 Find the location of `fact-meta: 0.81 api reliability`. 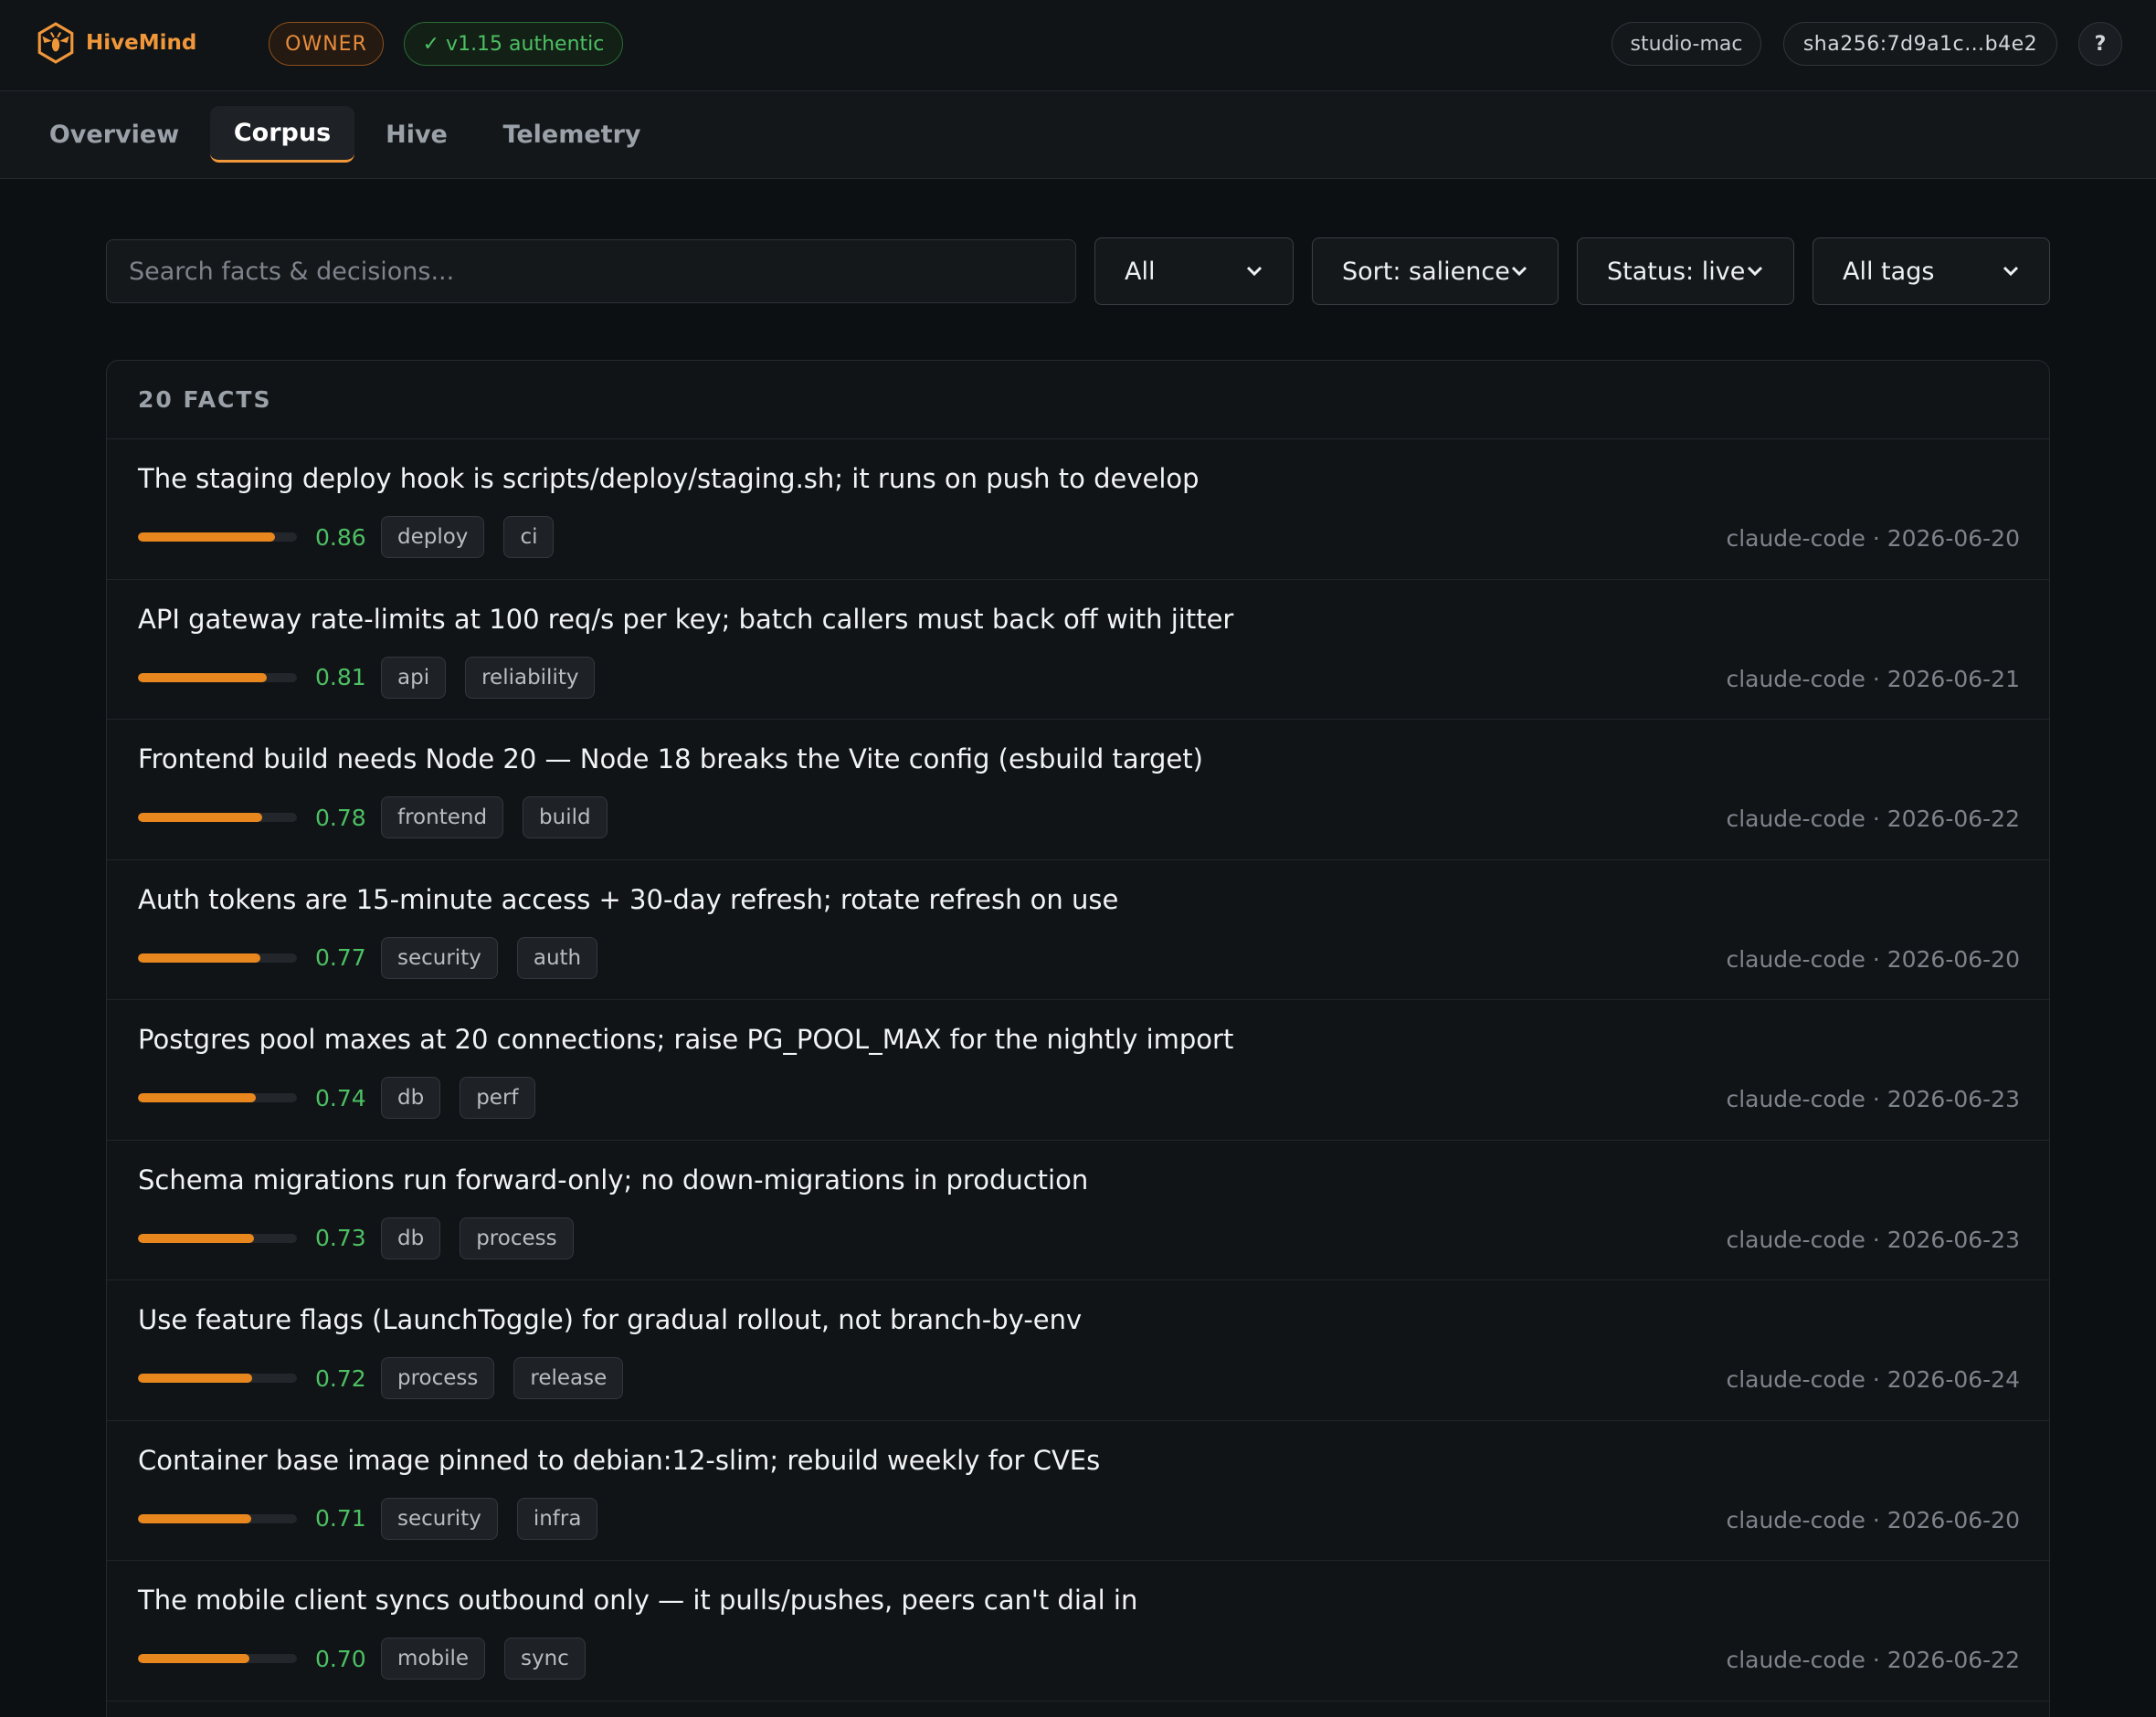

fact-meta: 0.81 api reliability is located at coordinates (376, 678).